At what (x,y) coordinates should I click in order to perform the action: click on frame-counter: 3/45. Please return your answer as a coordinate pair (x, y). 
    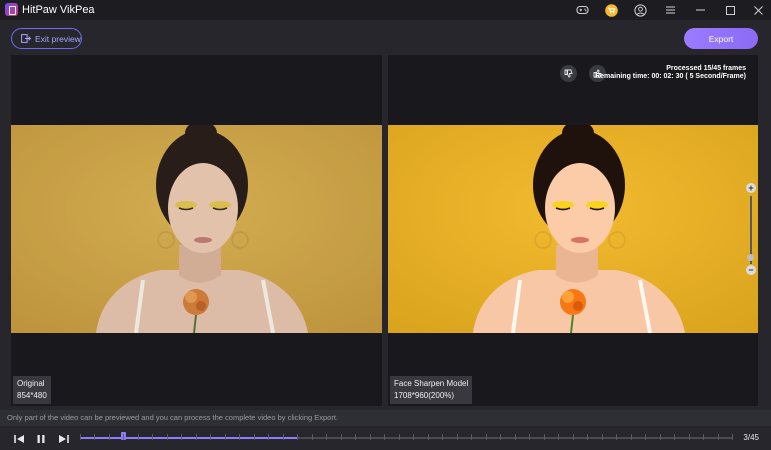
    Looking at the image, I should click on (751, 437).